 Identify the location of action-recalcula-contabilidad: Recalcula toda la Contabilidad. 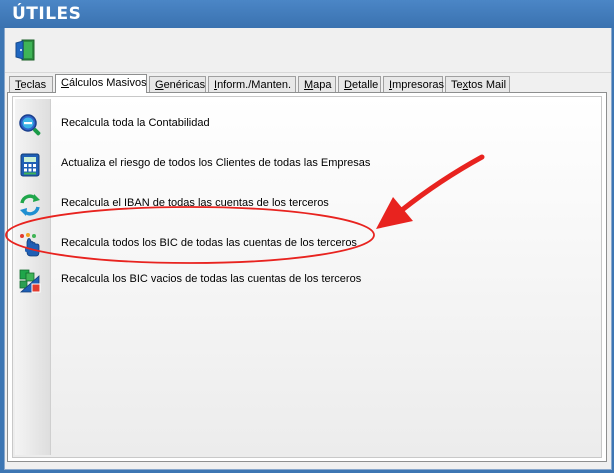
(135, 123).